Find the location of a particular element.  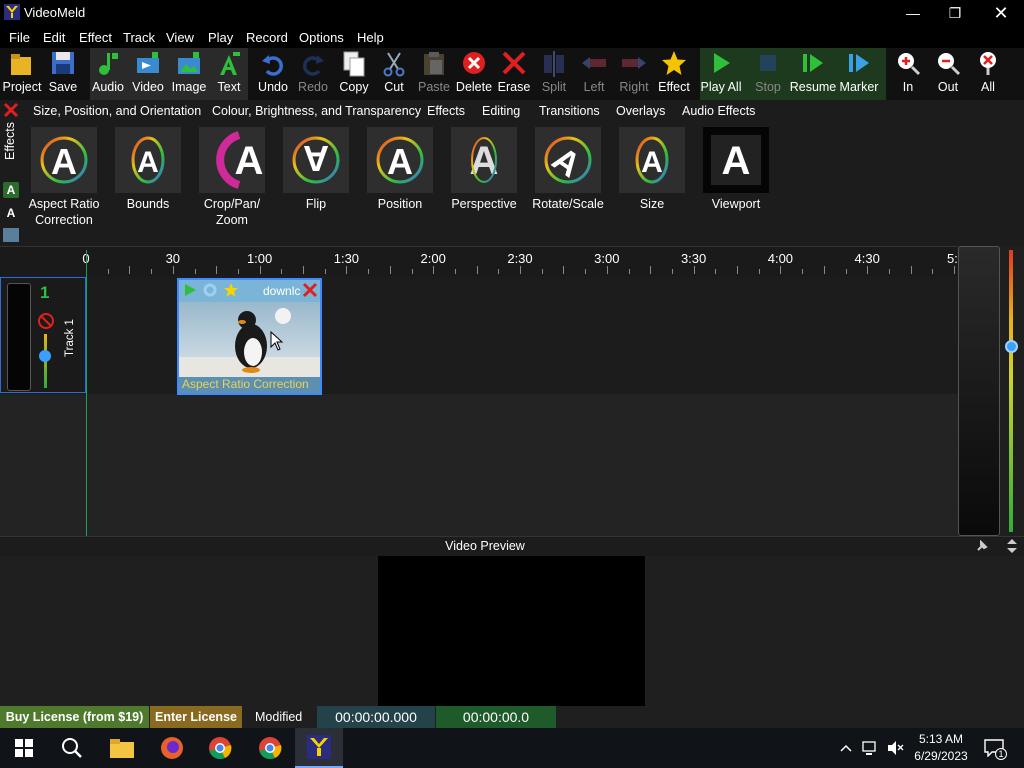

resize-icon is located at coordinates (1012, 546).